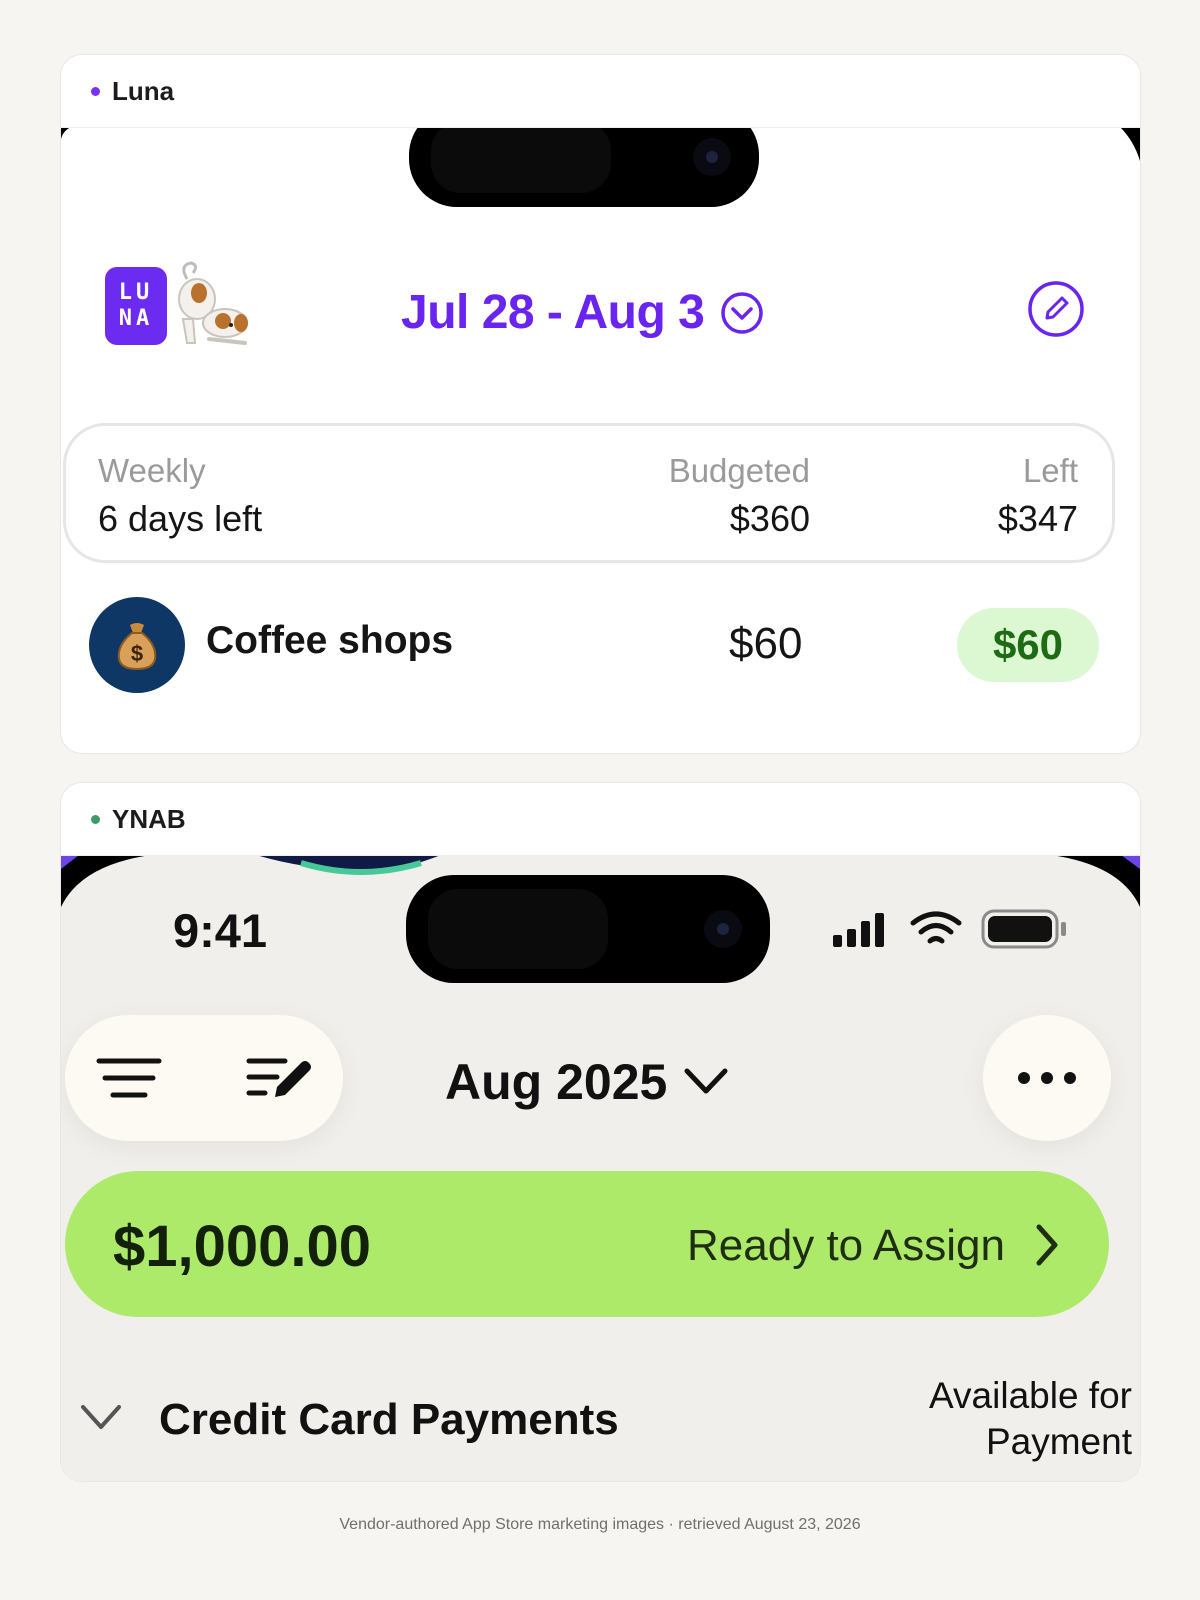  I want to click on phone-frame-corner-left, so click(66, 133).